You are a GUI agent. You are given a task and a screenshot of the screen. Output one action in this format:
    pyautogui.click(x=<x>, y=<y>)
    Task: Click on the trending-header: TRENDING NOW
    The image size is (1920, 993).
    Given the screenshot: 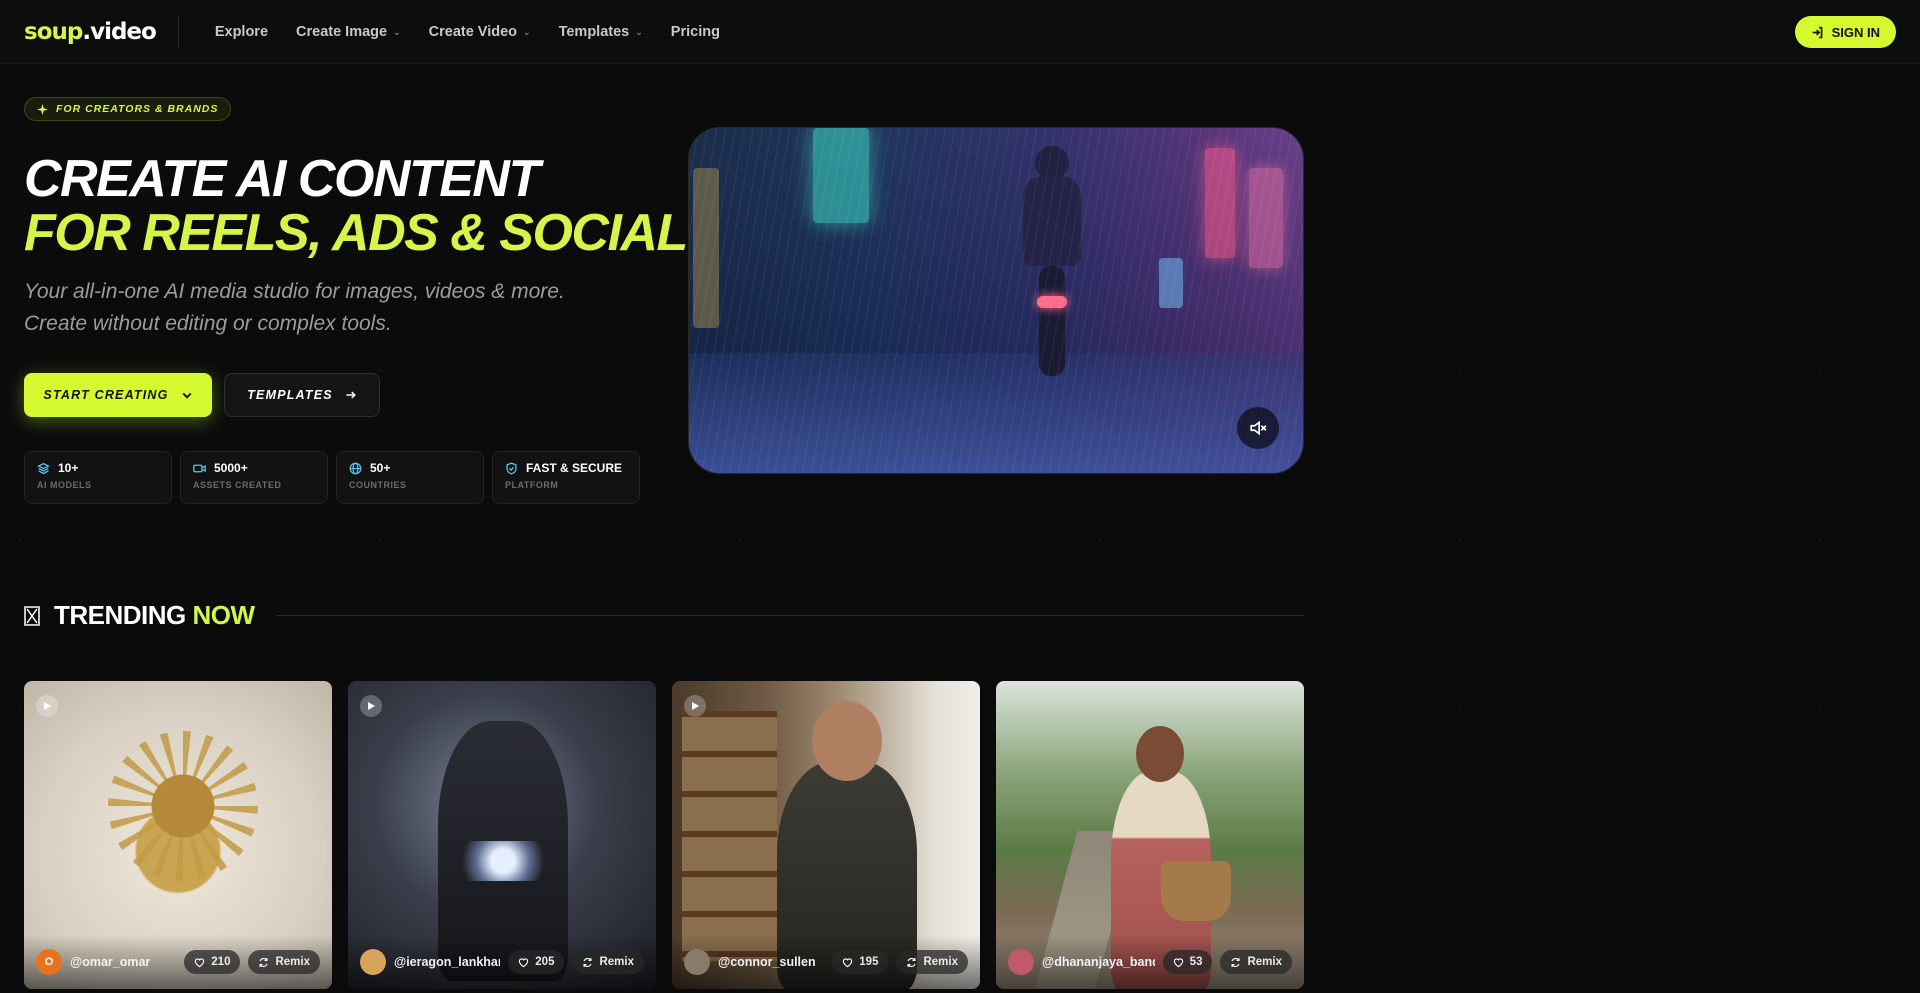 What is the action you would take?
    pyautogui.click(x=664, y=615)
    